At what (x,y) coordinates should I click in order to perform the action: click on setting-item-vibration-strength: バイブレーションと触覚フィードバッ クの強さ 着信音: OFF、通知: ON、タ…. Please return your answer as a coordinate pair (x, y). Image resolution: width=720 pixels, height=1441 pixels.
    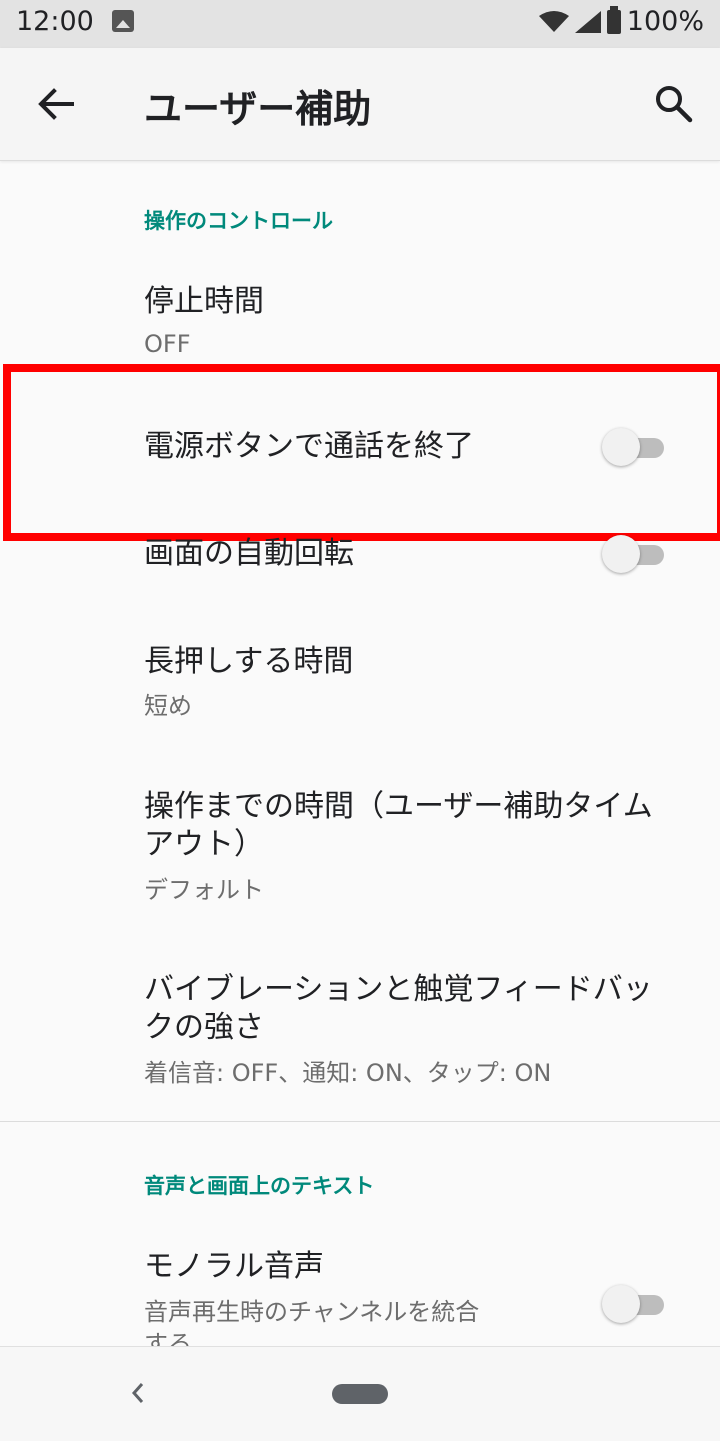
    Looking at the image, I should click on (360, 1030).